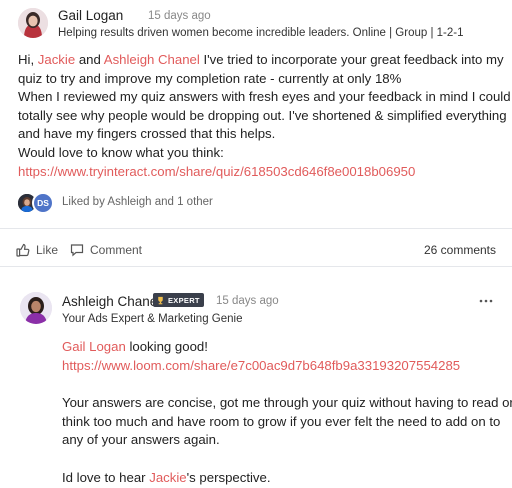 The height and width of the screenshot is (488, 512). Describe the element at coordinates (152, 59) in the screenshot. I see `mention-ashleigh: Ashleigh Chanel` at that location.